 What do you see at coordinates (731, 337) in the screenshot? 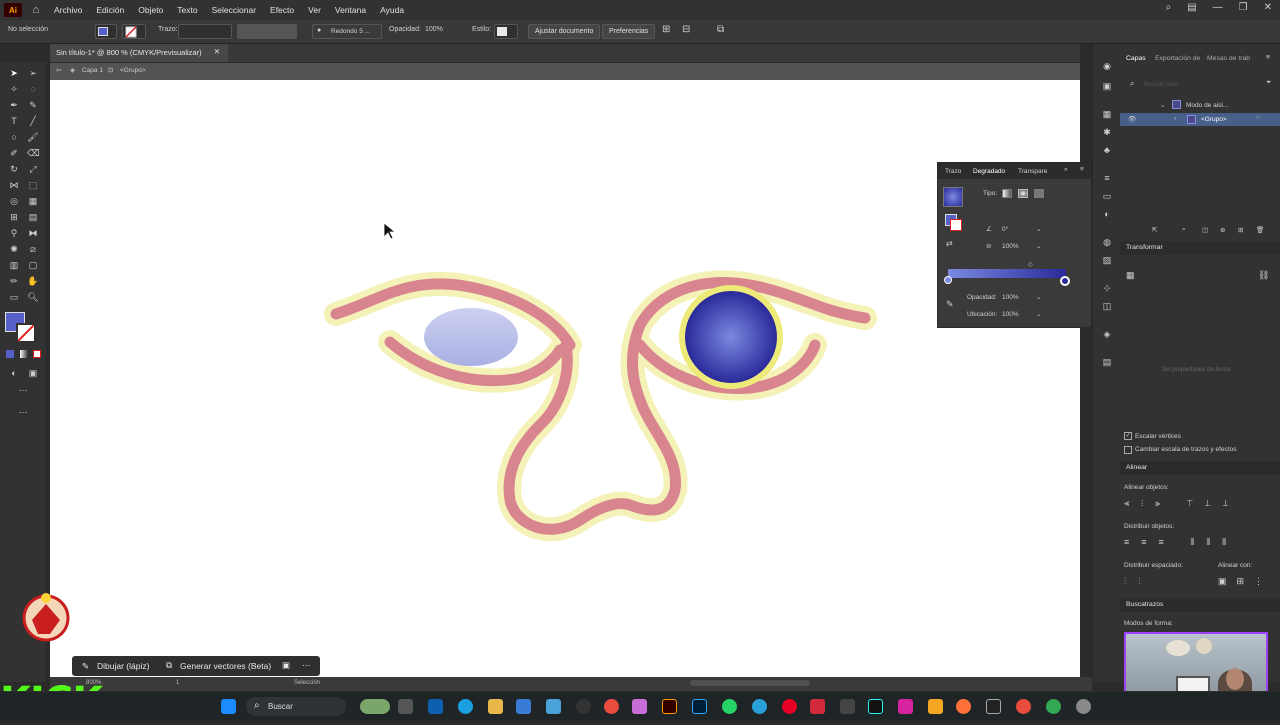
I see `right-iris` at bounding box center [731, 337].